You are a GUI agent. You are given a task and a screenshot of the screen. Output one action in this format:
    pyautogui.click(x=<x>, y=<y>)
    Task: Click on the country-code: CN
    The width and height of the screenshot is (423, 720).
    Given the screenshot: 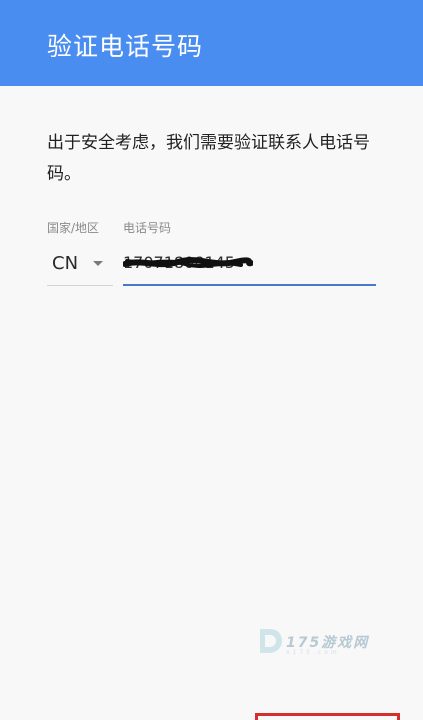 What is the action you would take?
    pyautogui.click(x=65, y=263)
    